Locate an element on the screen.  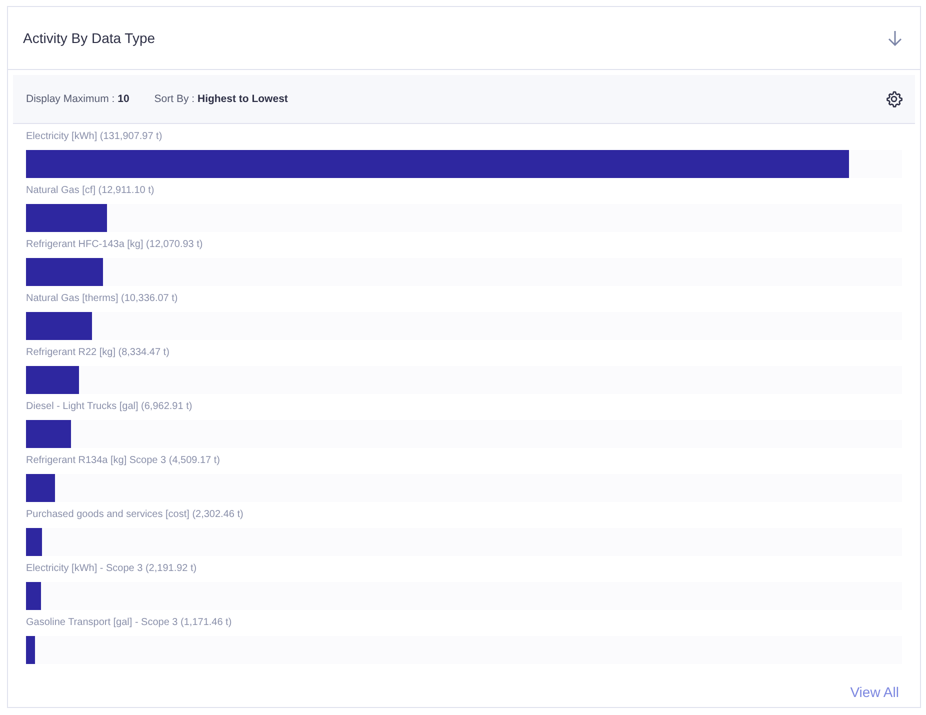
bar-label: Diesel - Light Trucks [gal] (6,962.91 t) is located at coordinates (110, 406).